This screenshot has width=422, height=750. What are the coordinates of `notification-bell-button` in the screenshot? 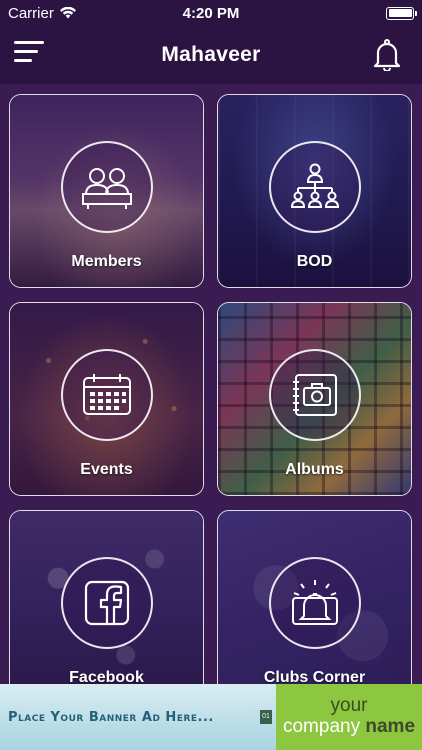 It's located at (387, 55).